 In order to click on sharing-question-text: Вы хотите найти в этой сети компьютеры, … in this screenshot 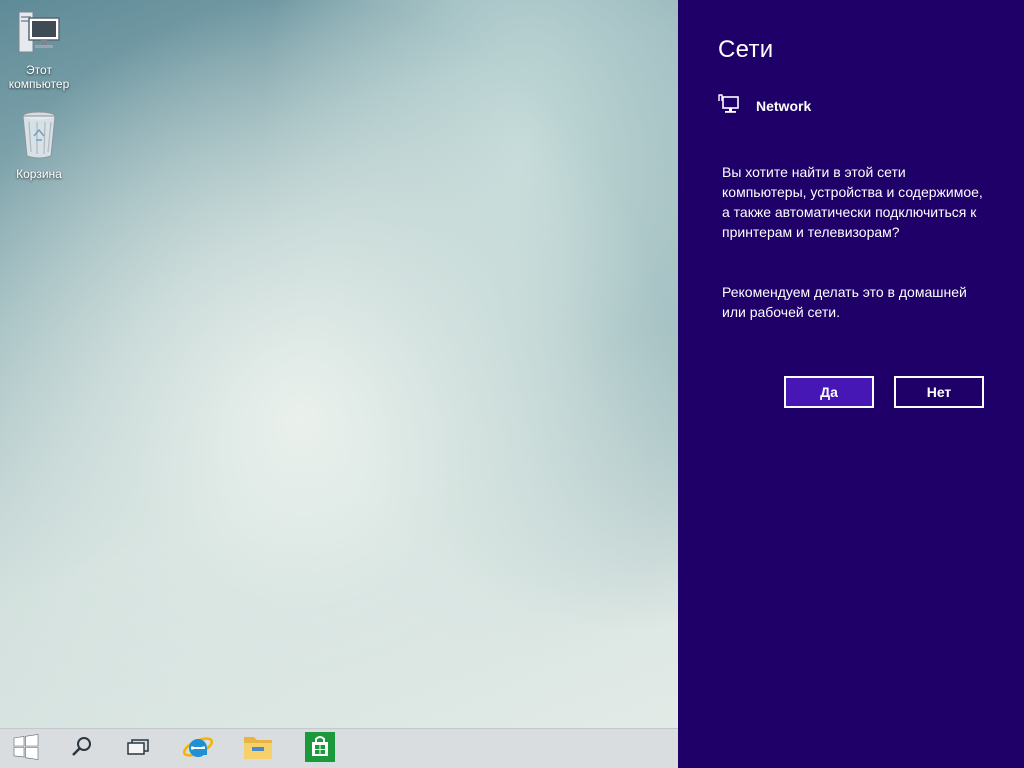, I will do `click(852, 202)`.